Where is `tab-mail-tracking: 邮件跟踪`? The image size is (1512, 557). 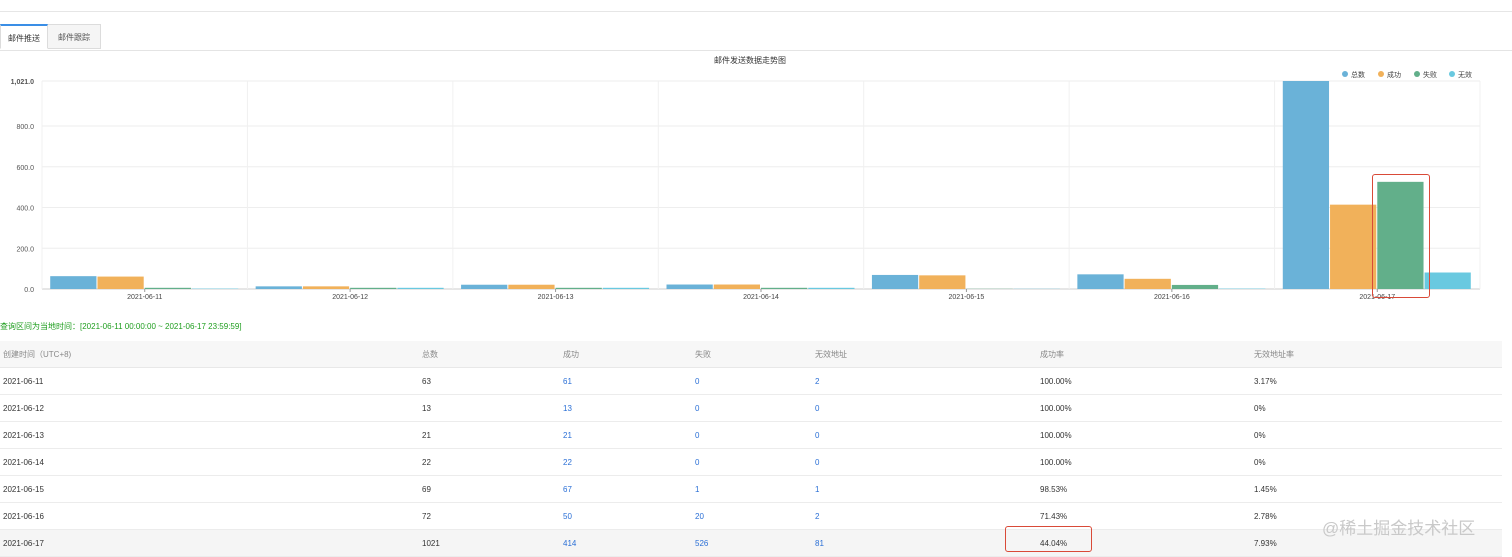 tab-mail-tracking: 邮件跟踪 is located at coordinates (74, 36).